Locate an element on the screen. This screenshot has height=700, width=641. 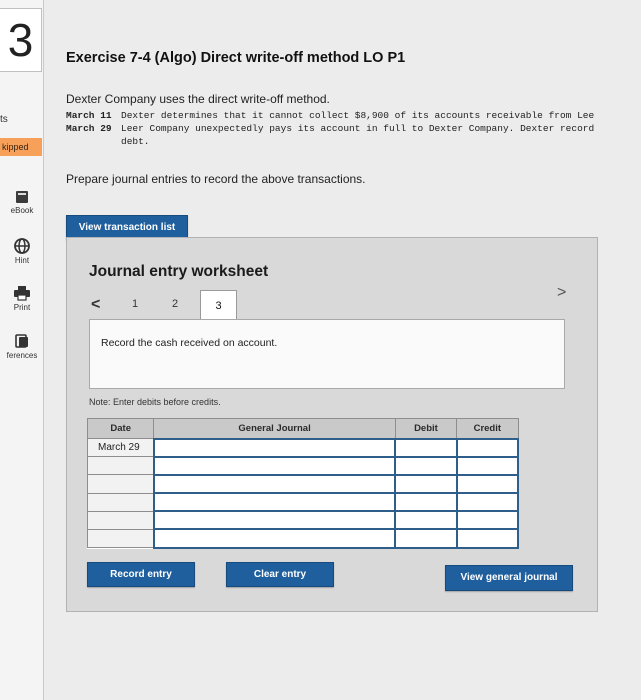
date-column-header: Date is located at coordinates (120, 428).